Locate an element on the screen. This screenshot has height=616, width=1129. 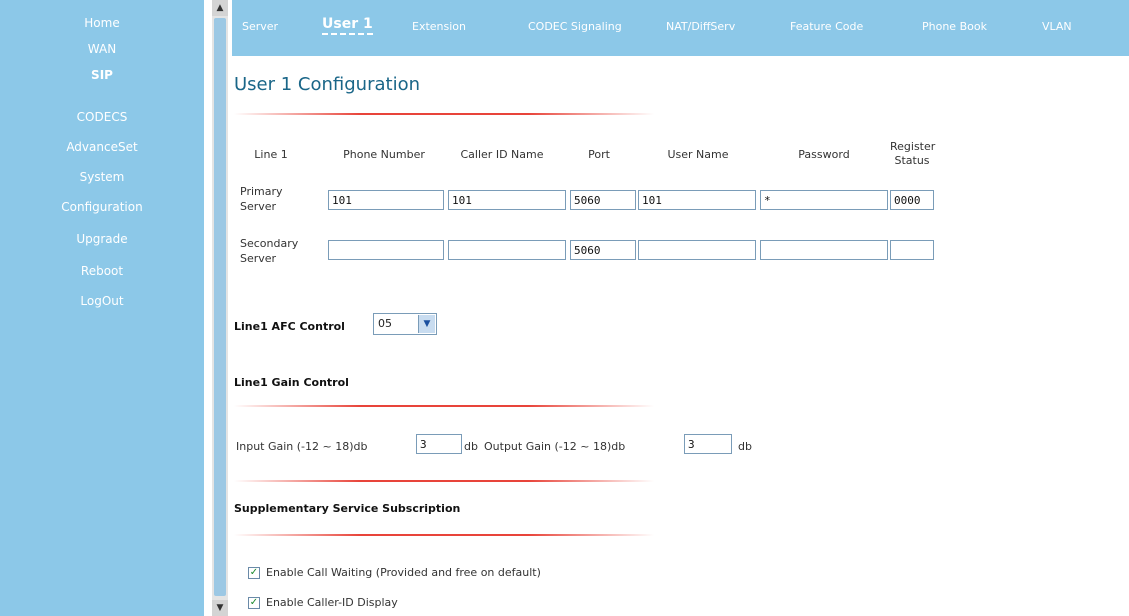
output-gain-unit: db is located at coordinates (745, 446).